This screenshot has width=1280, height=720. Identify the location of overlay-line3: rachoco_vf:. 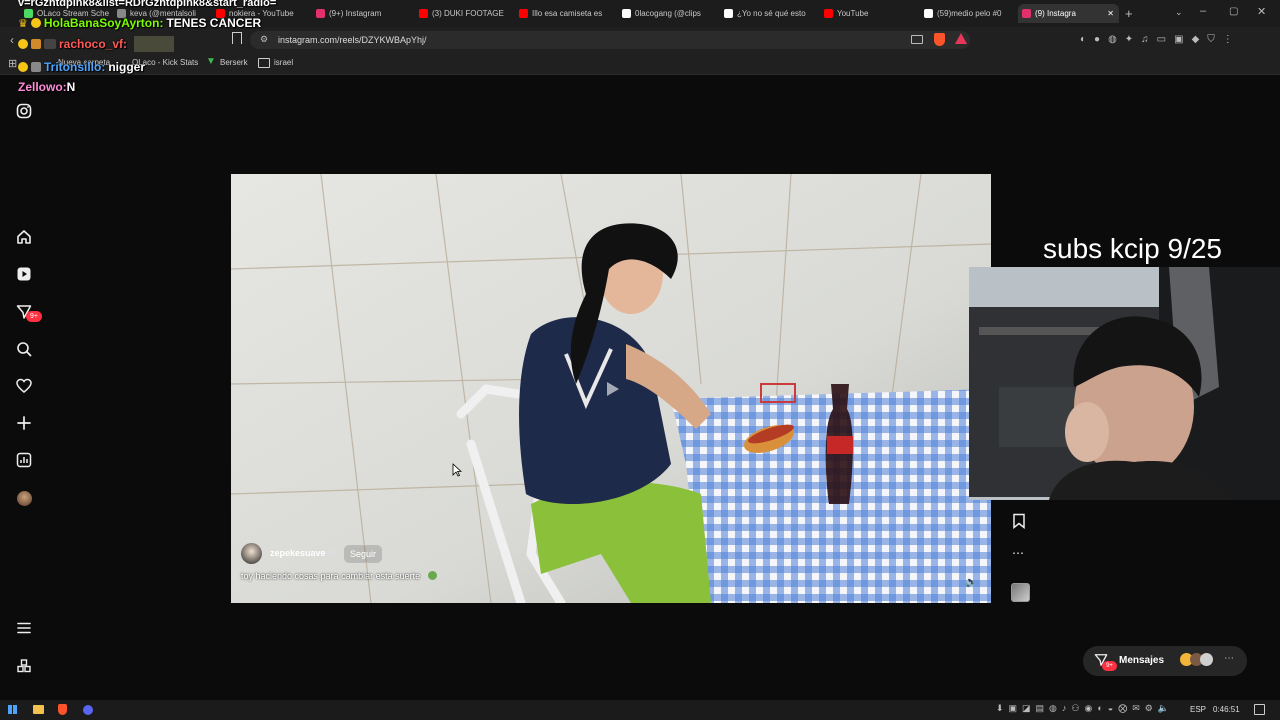
(96, 44).